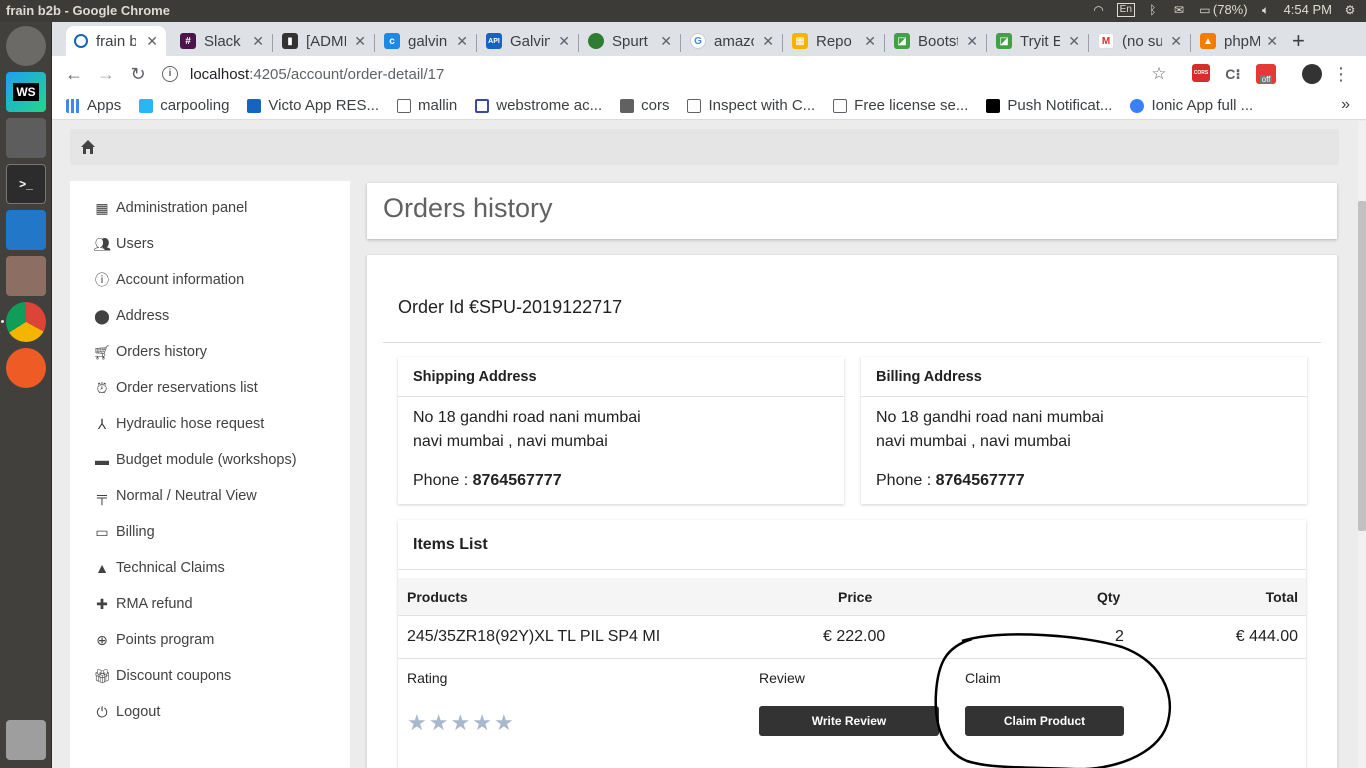  Describe the element at coordinates (1239, 41) in the screenshot. I see `tab-phpmyadmin: ▲ phpMyAdmin ✕` at that location.